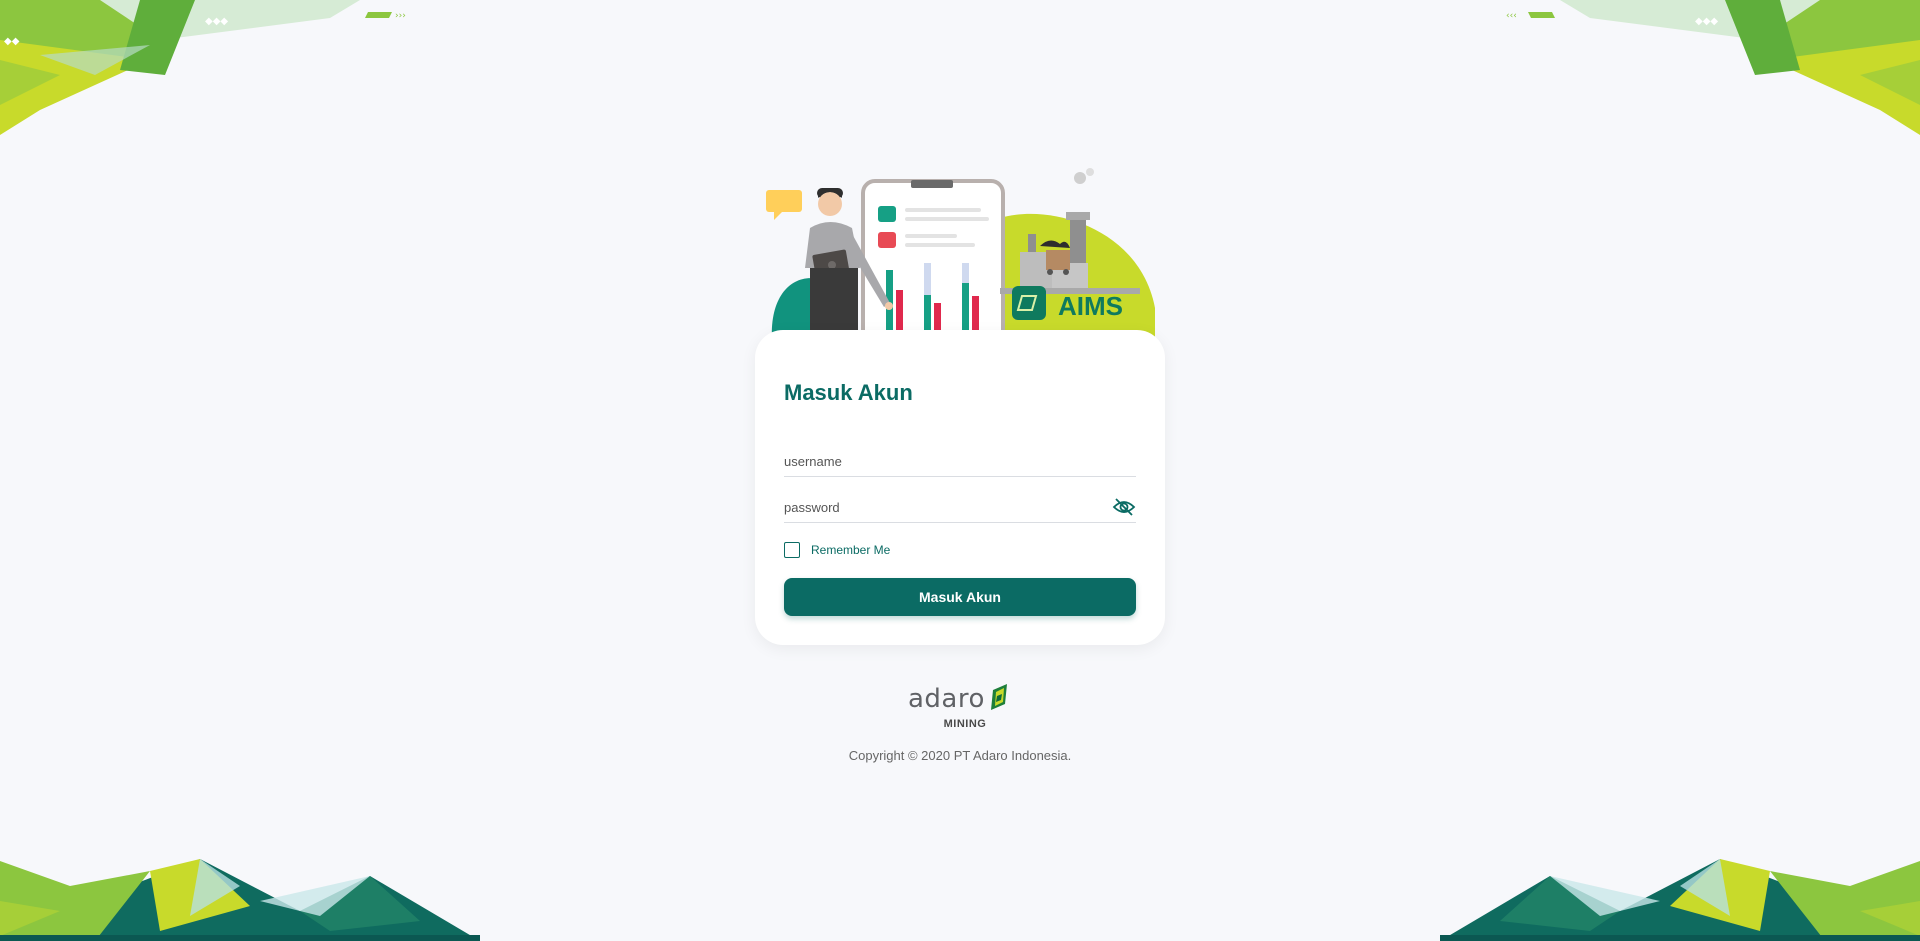 The width and height of the screenshot is (1920, 941). I want to click on top-left-decoration: ◆◆ ◆◆◆ ›››, so click(203, 67).